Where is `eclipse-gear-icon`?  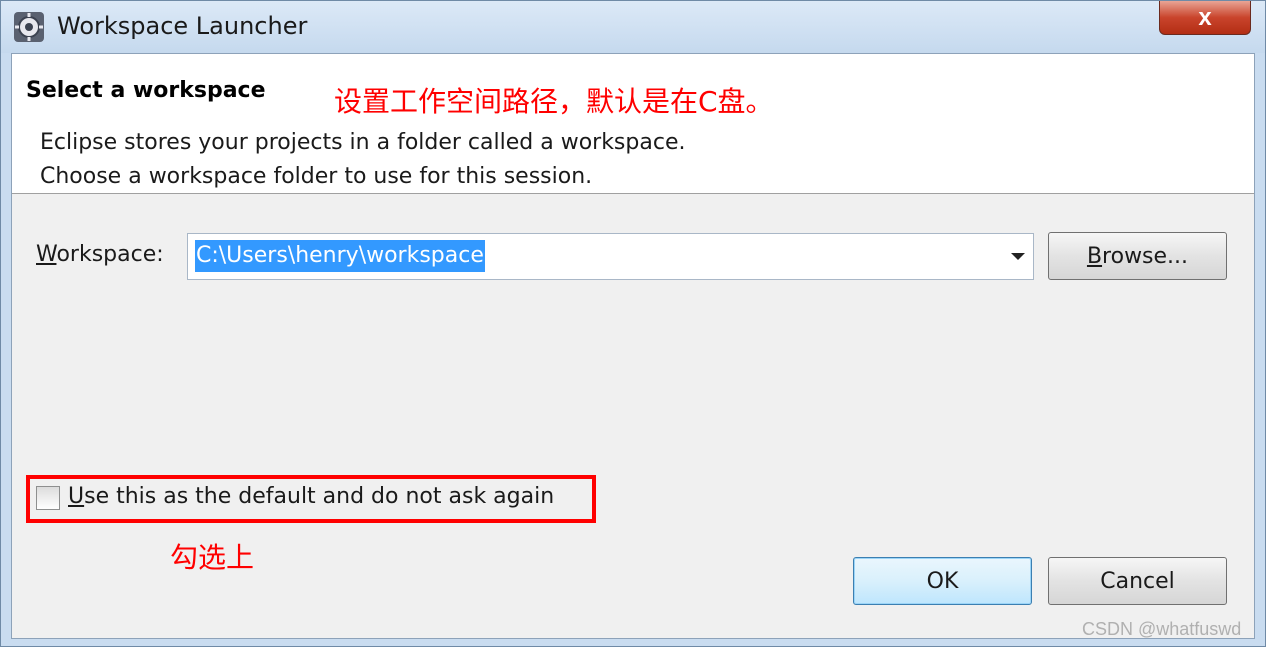
eclipse-gear-icon is located at coordinates (29, 27).